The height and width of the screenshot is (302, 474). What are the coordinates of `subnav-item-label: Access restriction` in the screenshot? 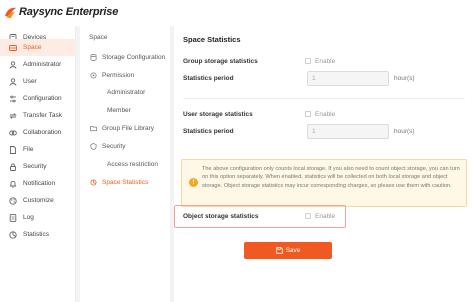 It's located at (132, 164).